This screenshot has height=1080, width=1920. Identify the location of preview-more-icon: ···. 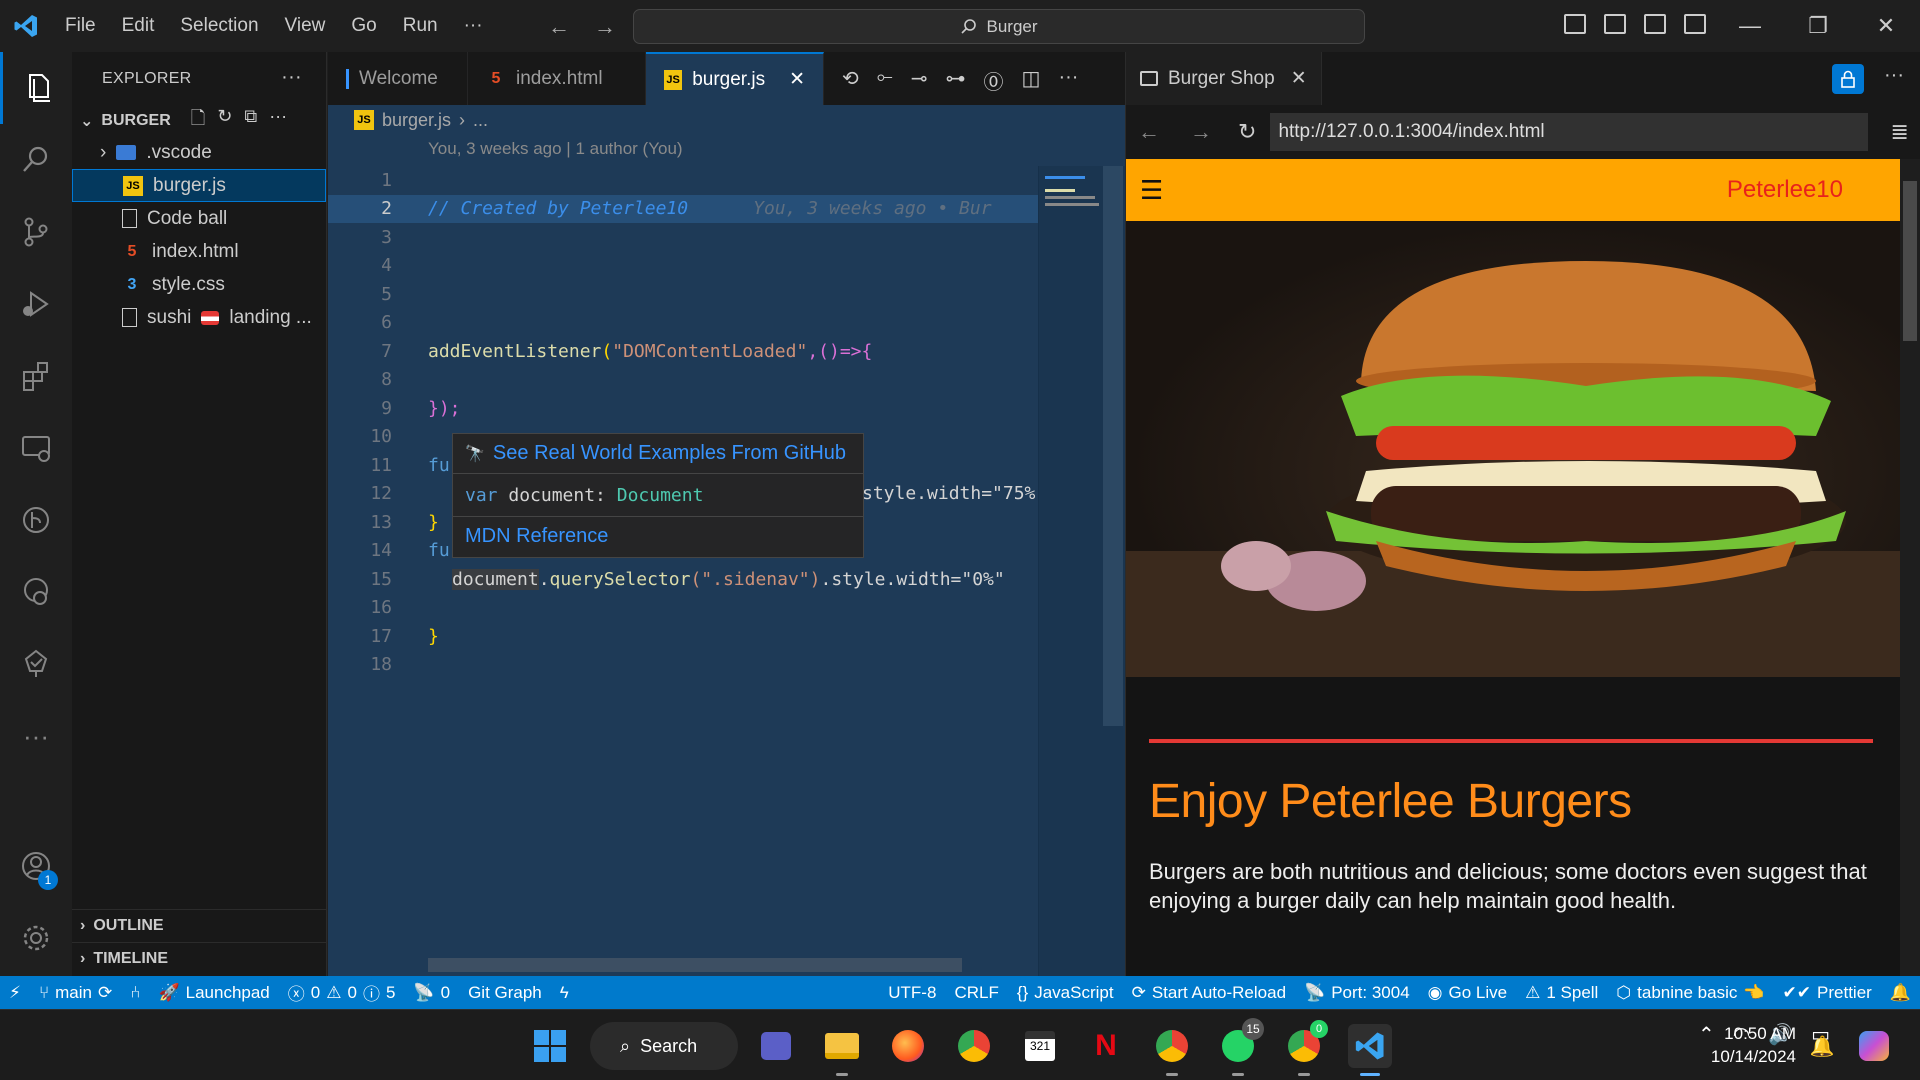
(1894, 75).